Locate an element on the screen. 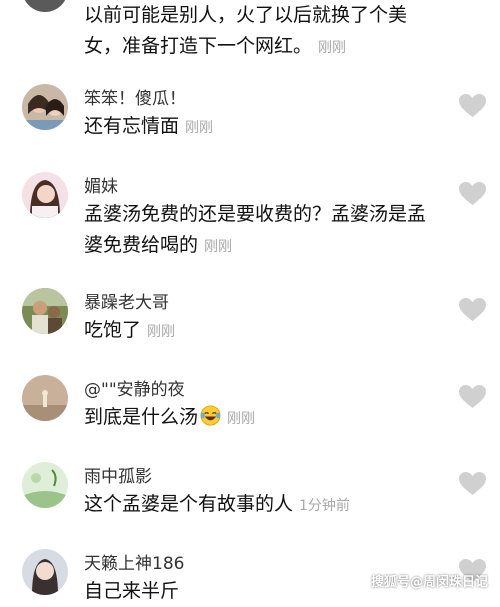 The width and height of the screenshot is (500, 607). comment-text: 自己来半斤 is located at coordinates (132, 591).